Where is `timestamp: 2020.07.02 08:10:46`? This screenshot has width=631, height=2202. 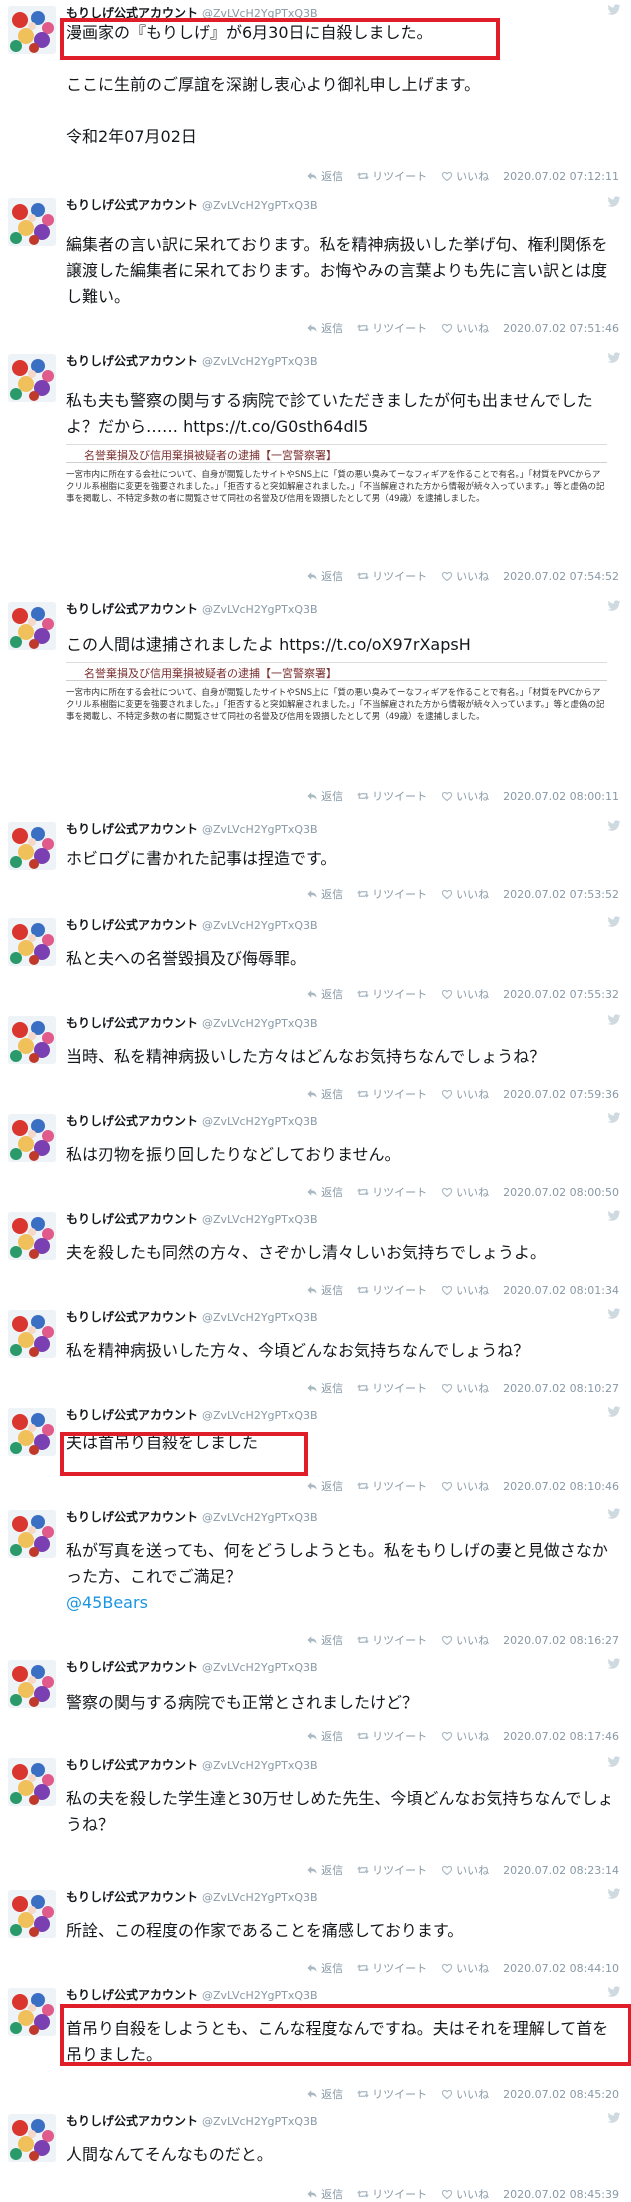
timestamp: 2020.07.02 08:10:46 is located at coordinates (561, 1486).